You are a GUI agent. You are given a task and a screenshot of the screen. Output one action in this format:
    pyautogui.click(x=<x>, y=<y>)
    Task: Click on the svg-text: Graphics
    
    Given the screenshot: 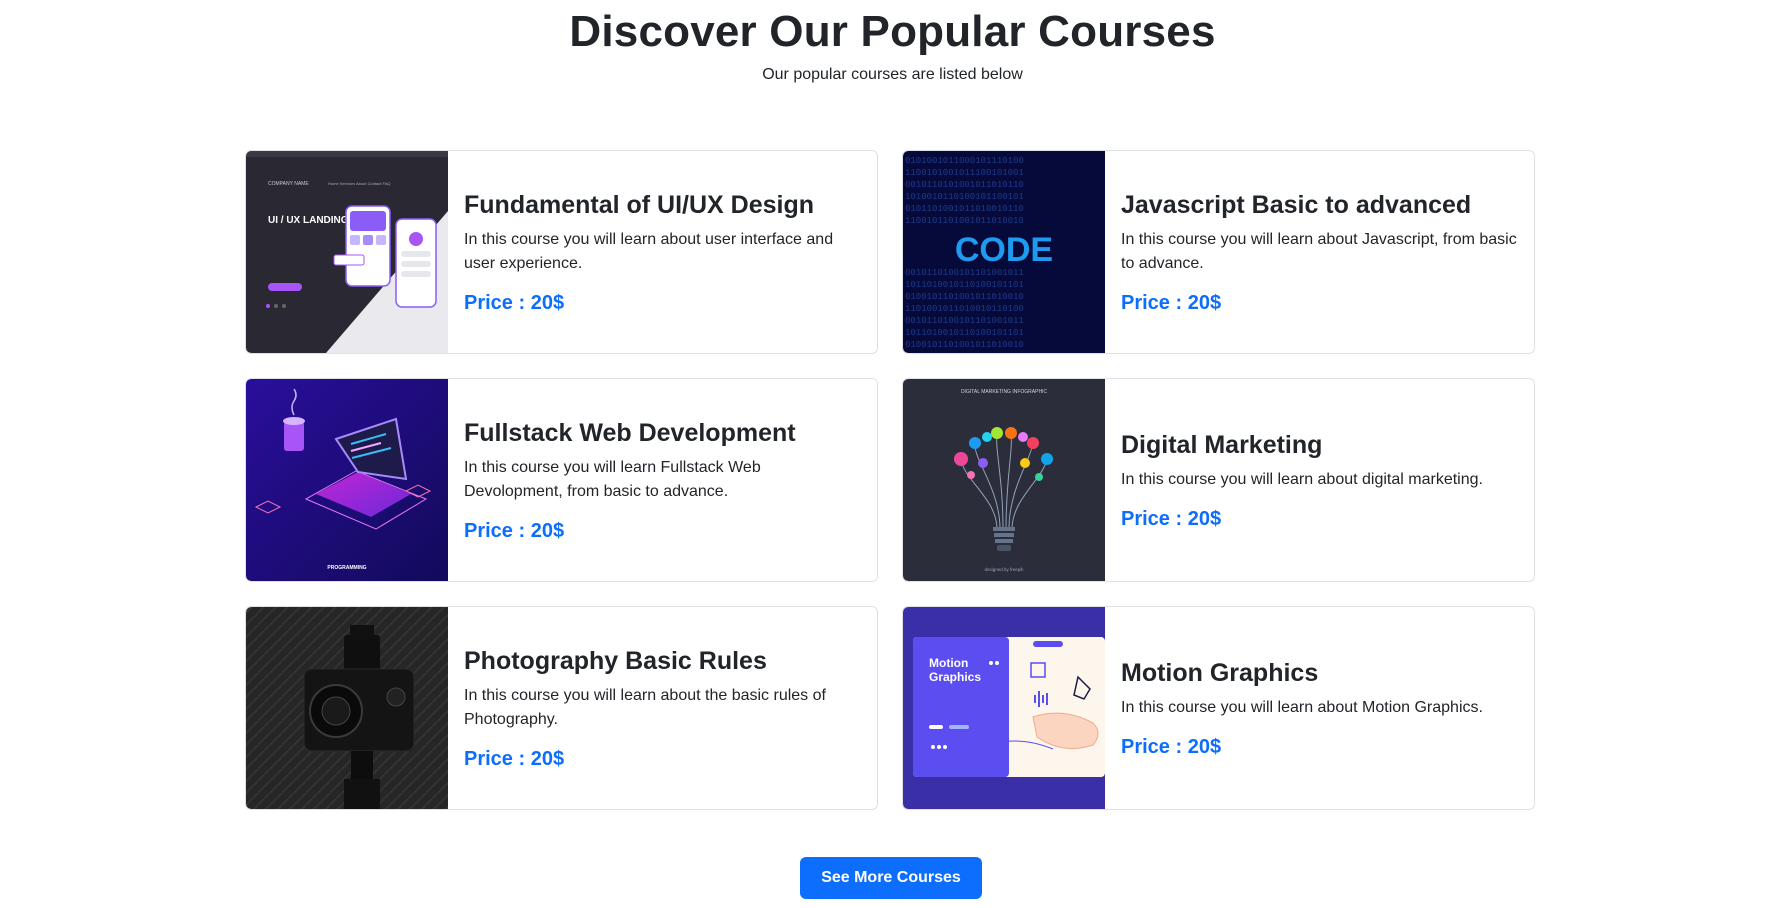 What is the action you would take?
    pyautogui.click(x=955, y=677)
    